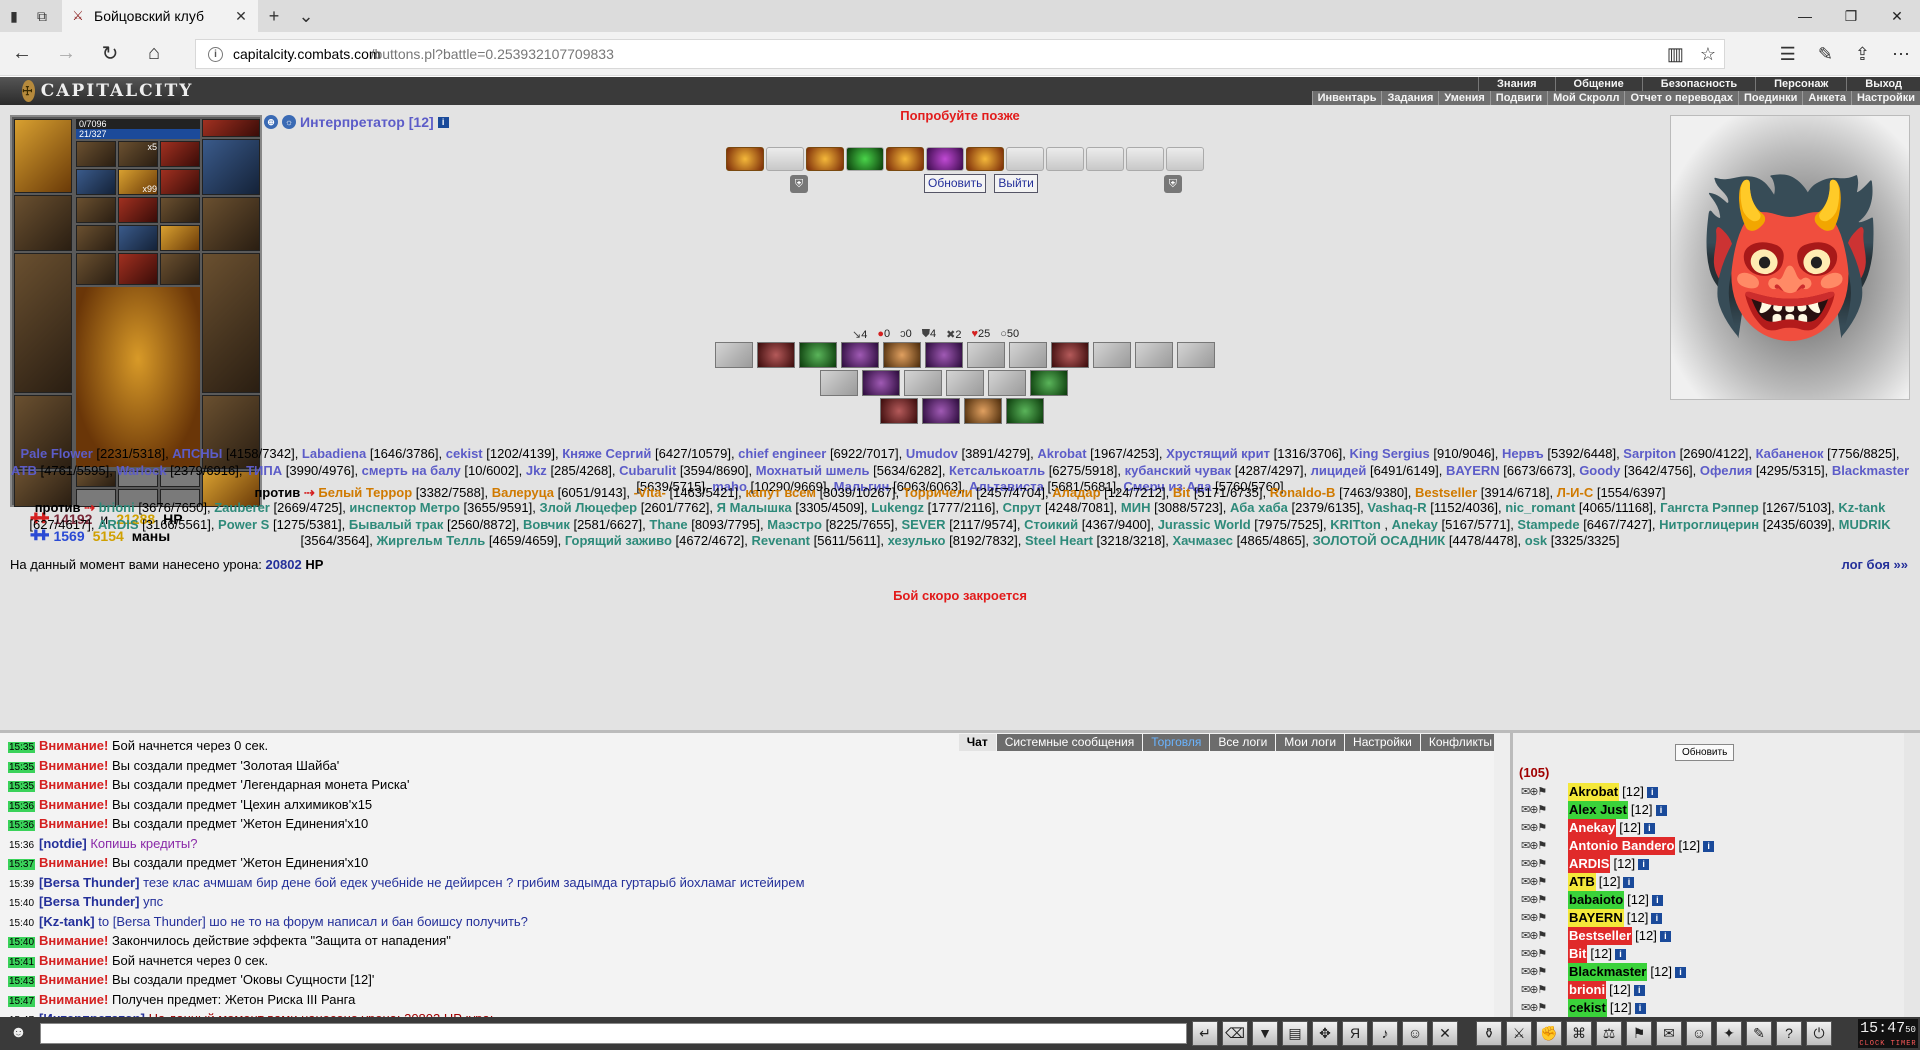  Describe the element at coordinates (799, 183) in the screenshot. I see `shield-left-icon: ⛨` at that location.